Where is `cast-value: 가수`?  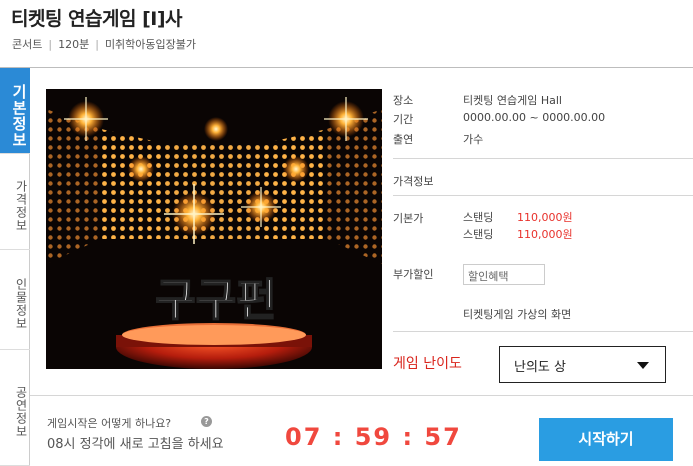
cast-value: 가수 is located at coordinates (473, 139).